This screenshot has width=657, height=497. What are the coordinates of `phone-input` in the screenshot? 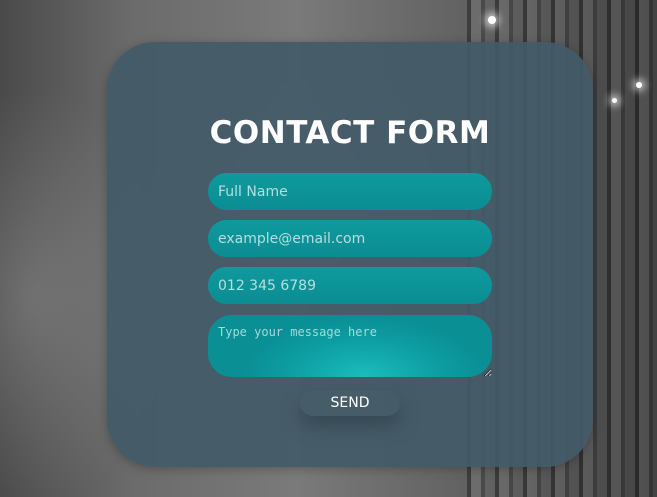 It's located at (350, 285).